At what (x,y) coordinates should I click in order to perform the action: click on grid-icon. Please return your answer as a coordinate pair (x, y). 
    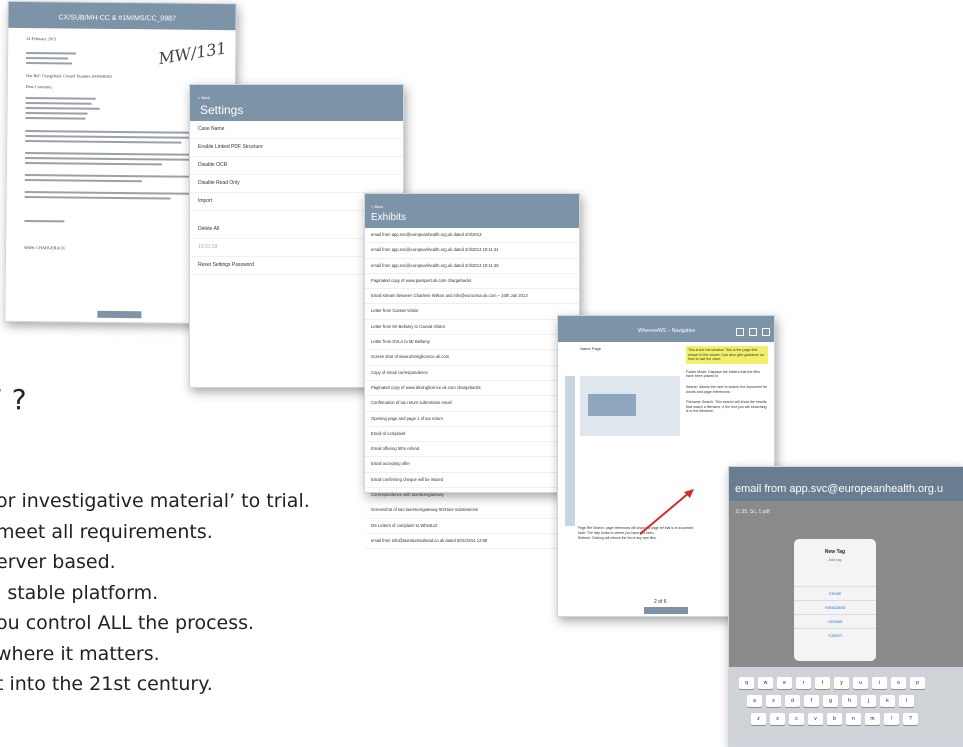
    Looking at the image, I should click on (753, 332).